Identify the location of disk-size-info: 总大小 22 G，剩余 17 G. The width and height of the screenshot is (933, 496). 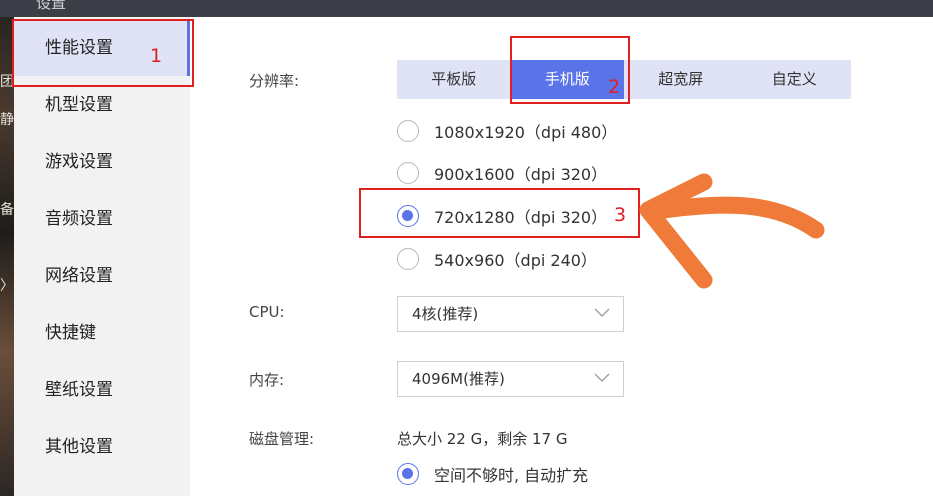
(482, 439).